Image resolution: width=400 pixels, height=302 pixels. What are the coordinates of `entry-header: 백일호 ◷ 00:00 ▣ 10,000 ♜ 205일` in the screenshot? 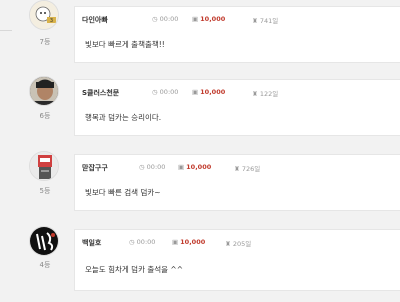 It's located at (237, 244).